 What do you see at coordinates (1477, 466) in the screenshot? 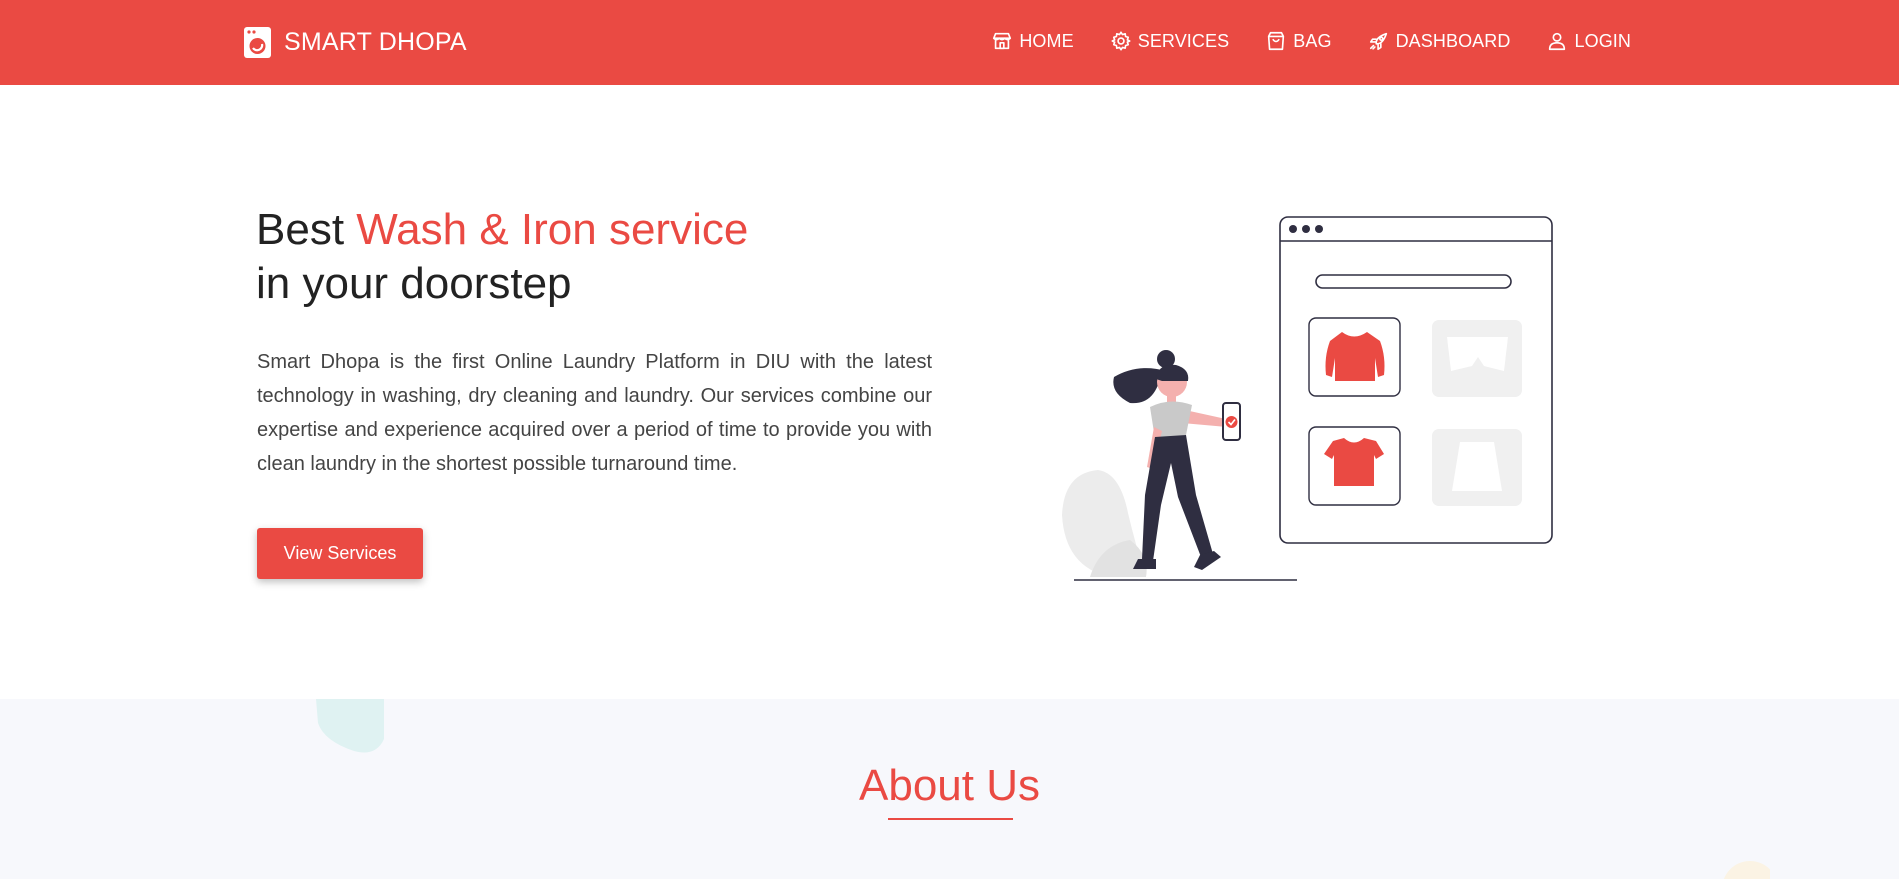
I see `skirt-icon` at bounding box center [1477, 466].